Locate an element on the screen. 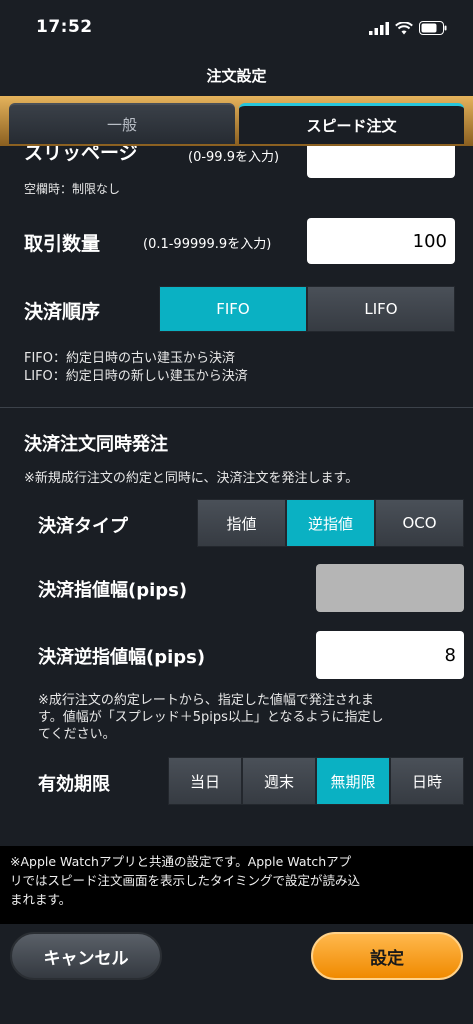 This screenshot has width=473, height=1024. settlement-type-segment: 指値 逆指値 OCO is located at coordinates (330, 523).